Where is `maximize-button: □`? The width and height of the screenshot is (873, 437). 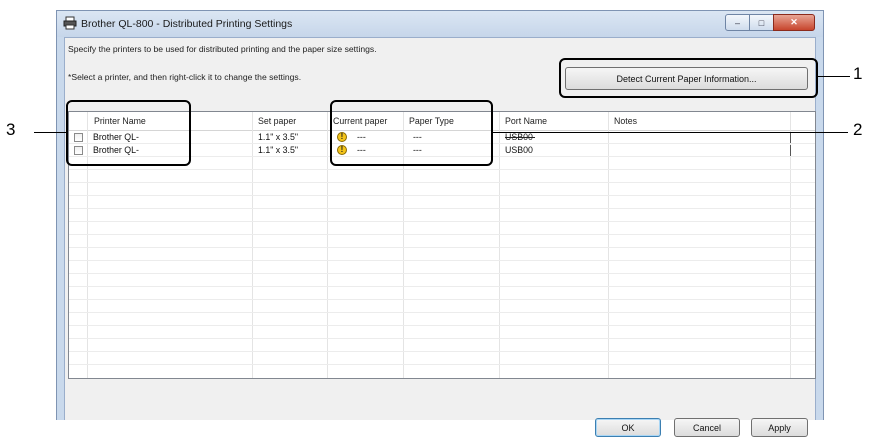 maximize-button: □ is located at coordinates (761, 22).